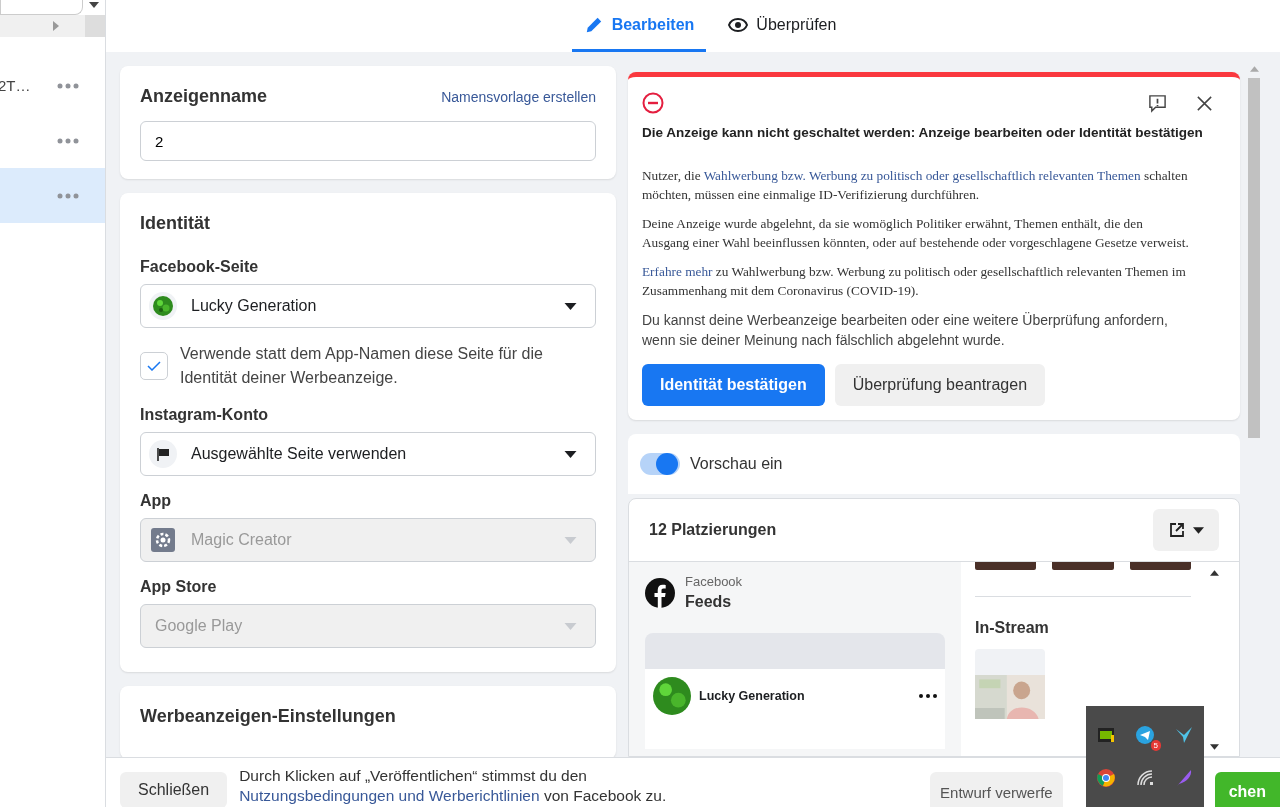 This screenshot has width=1280, height=807. What do you see at coordinates (179, 587) in the screenshot?
I see `field-label: App Store` at bounding box center [179, 587].